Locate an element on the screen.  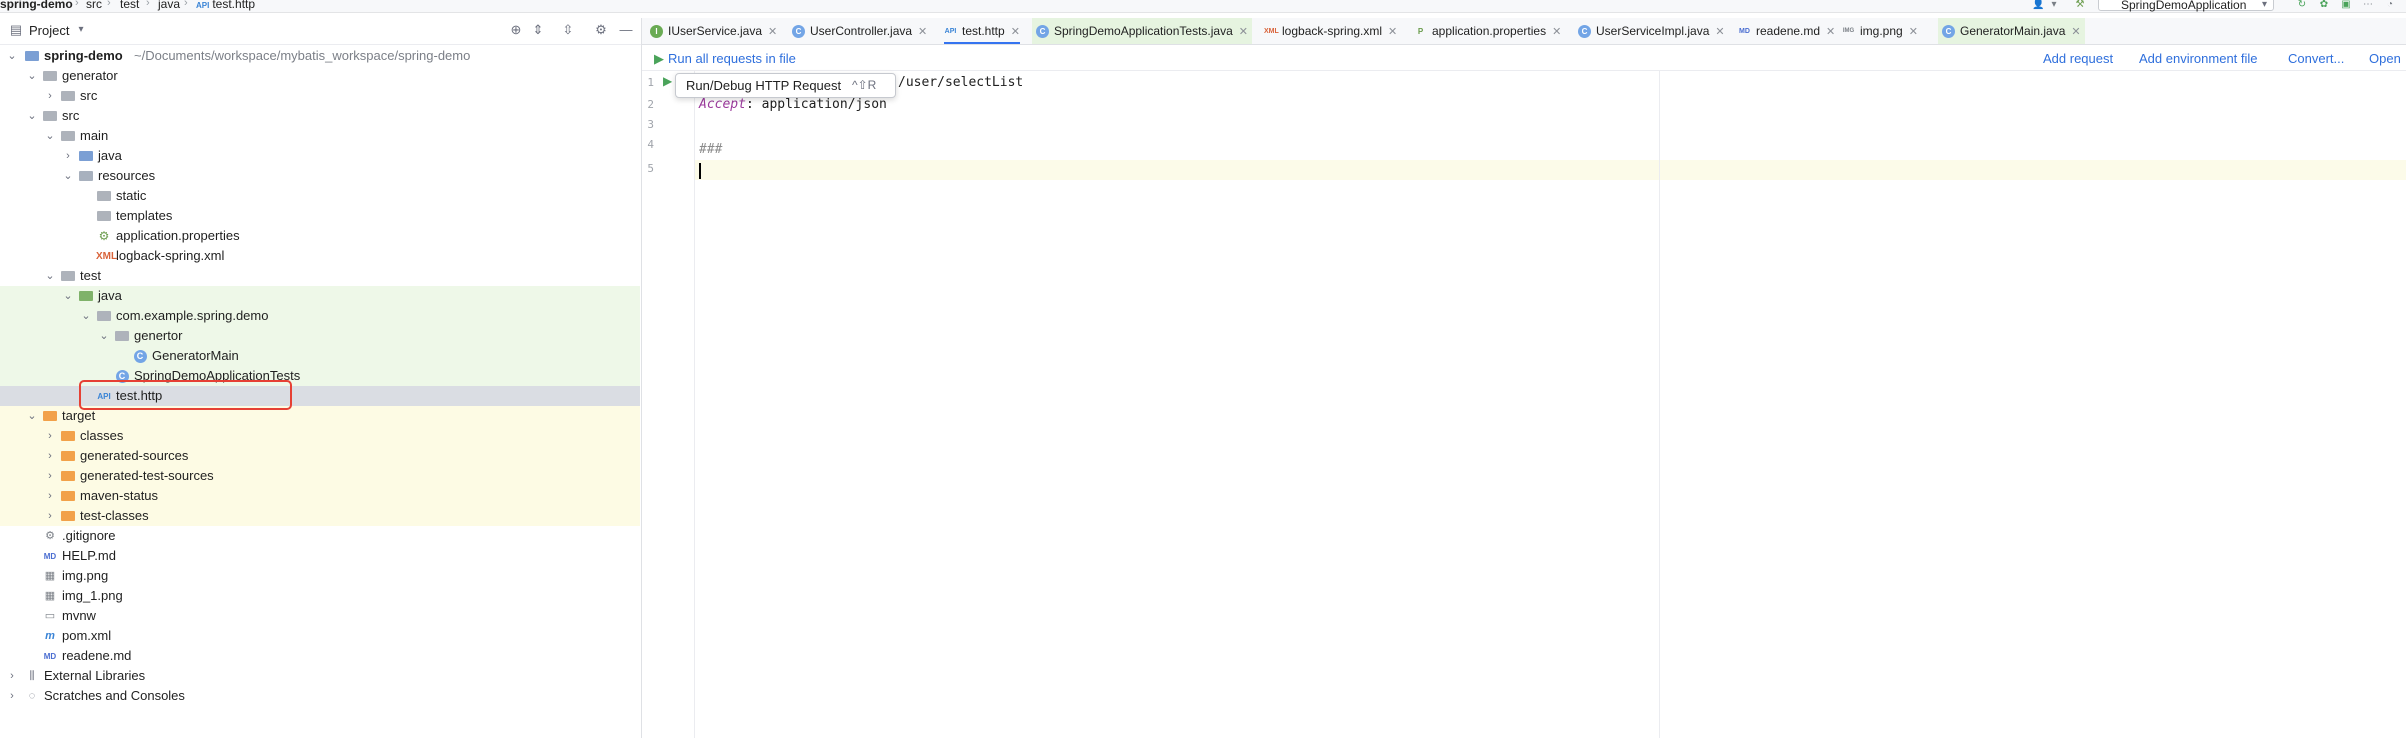
tree-item-img1-png: ▦ img_1.png is located at coordinates (320, 596).